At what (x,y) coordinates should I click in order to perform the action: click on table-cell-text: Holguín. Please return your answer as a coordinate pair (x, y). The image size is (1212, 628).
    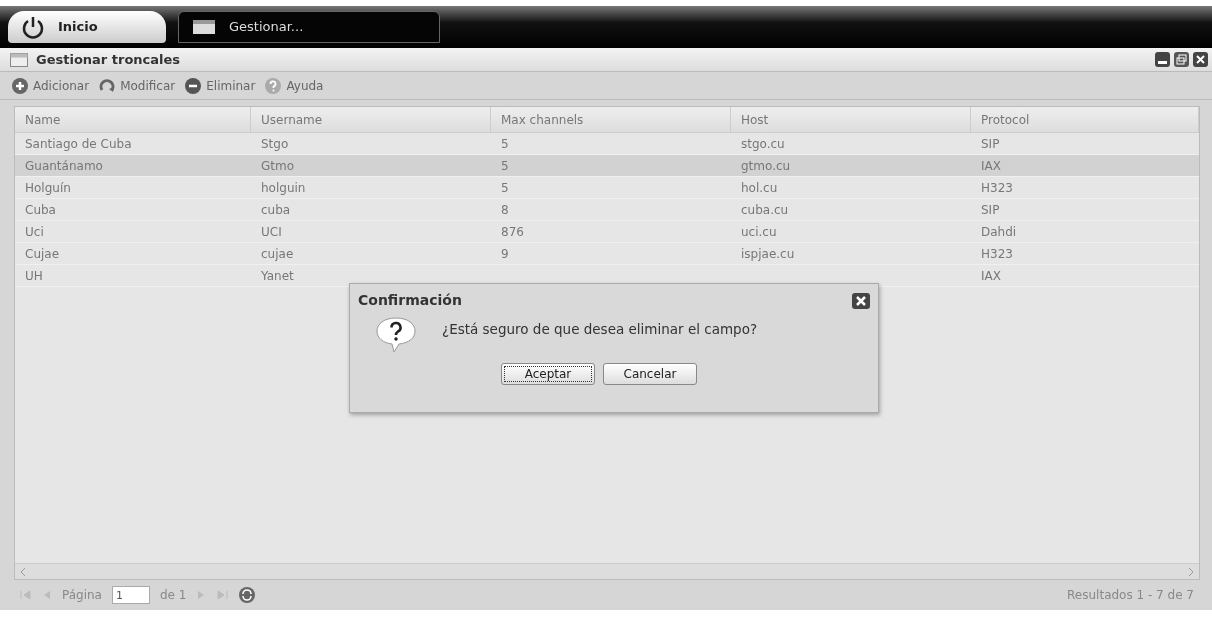
    Looking at the image, I should click on (48, 188).